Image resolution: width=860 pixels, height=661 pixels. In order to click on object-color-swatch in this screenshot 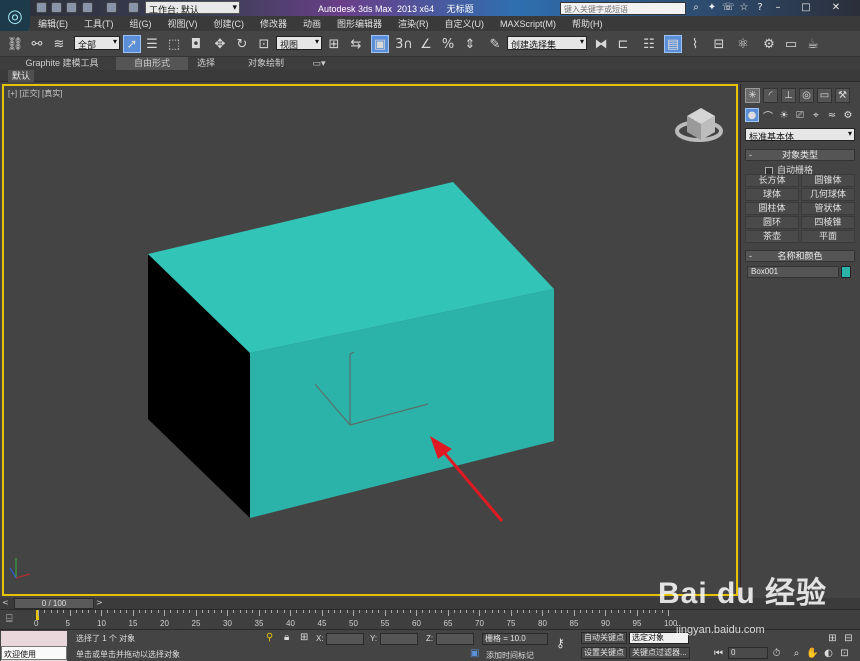, I will do `click(846, 272)`.